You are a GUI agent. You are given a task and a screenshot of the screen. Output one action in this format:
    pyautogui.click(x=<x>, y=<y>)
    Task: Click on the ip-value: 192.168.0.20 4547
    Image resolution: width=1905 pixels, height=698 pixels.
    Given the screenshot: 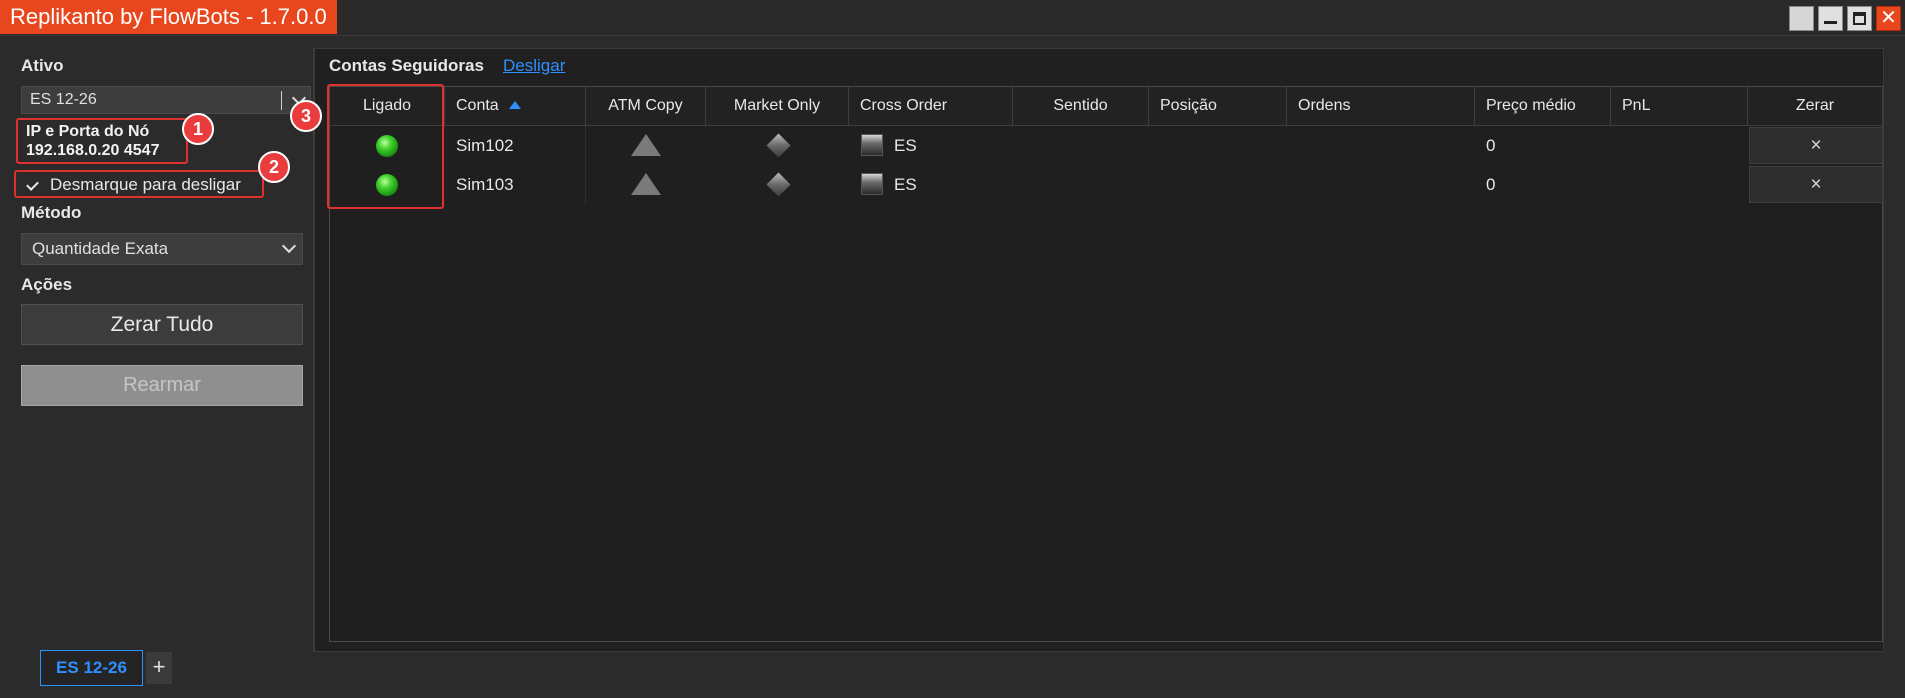 What is the action you would take?
    pyautogui.click(x=93, y=150)
    